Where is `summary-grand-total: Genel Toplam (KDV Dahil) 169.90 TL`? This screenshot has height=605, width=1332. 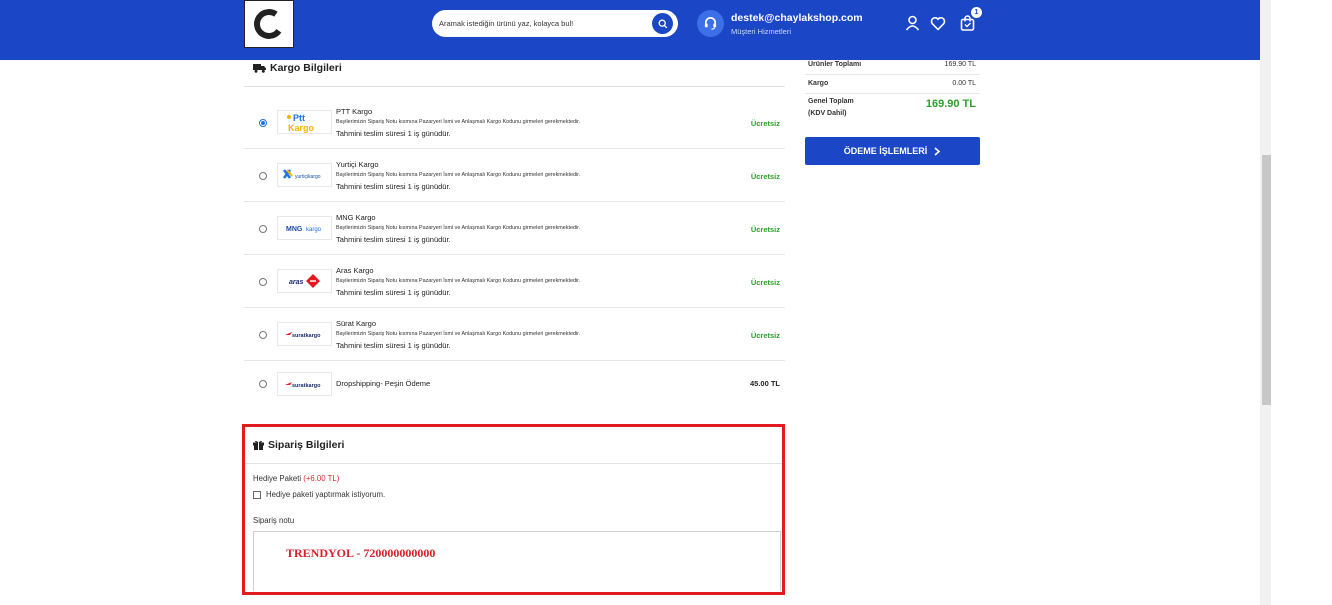
summary-grand-total: Genel Toplam (KDV Dahil) 169.90 TL is located at coordinates (892, 108).